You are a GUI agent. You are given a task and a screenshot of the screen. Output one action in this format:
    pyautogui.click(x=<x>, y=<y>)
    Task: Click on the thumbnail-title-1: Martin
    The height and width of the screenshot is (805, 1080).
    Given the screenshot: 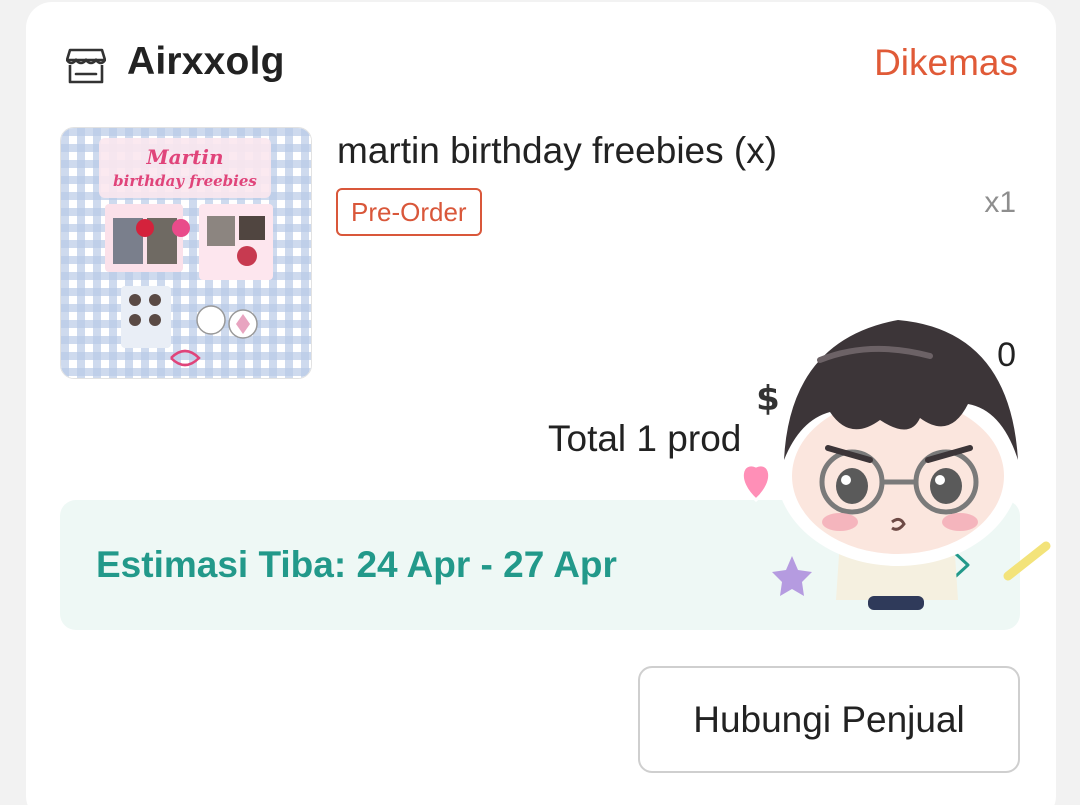 What is the action you would take?
    pyautogui.click(x=184, y=157)
    